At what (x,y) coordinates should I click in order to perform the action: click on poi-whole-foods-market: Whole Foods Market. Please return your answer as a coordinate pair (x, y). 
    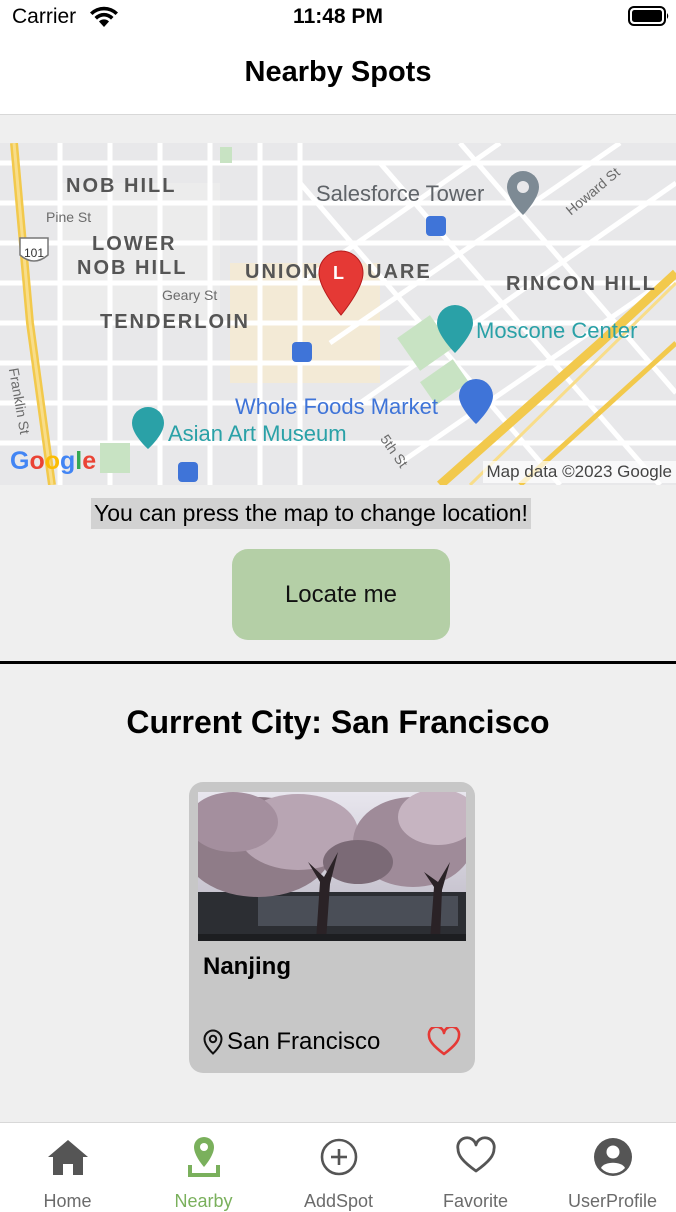
    Looking at the image, I should click on (336, 407).